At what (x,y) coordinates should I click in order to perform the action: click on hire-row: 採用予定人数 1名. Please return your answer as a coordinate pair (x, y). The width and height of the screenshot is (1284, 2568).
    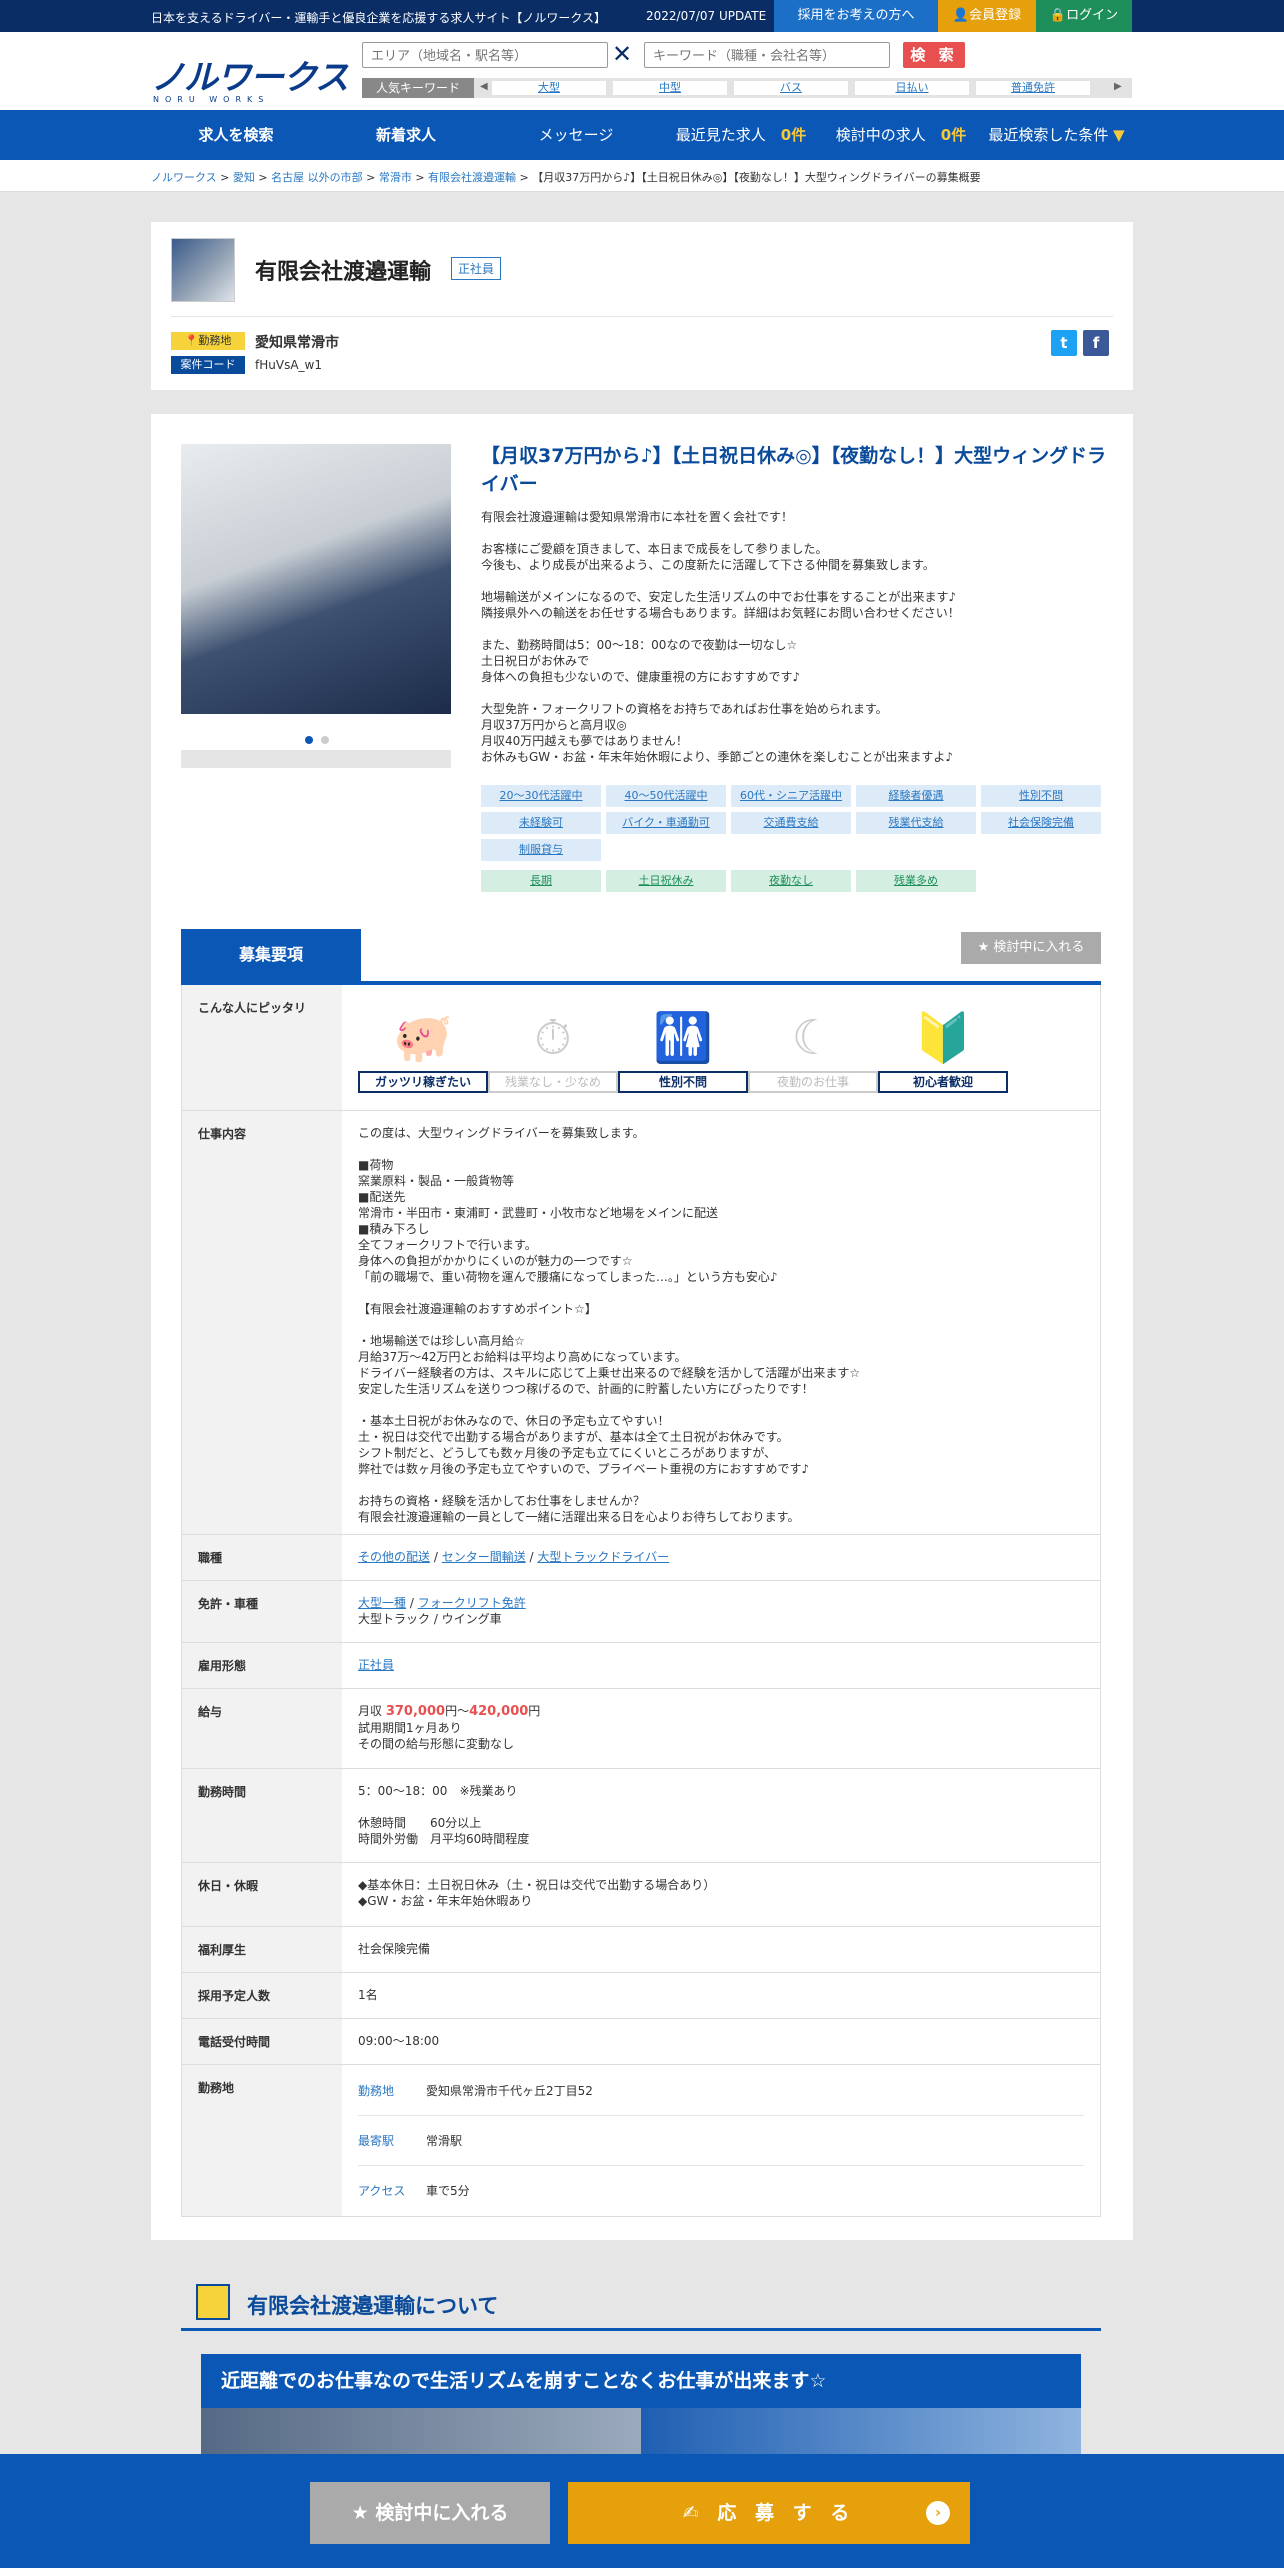
    Looking at the image, I should click on (641, 1996).